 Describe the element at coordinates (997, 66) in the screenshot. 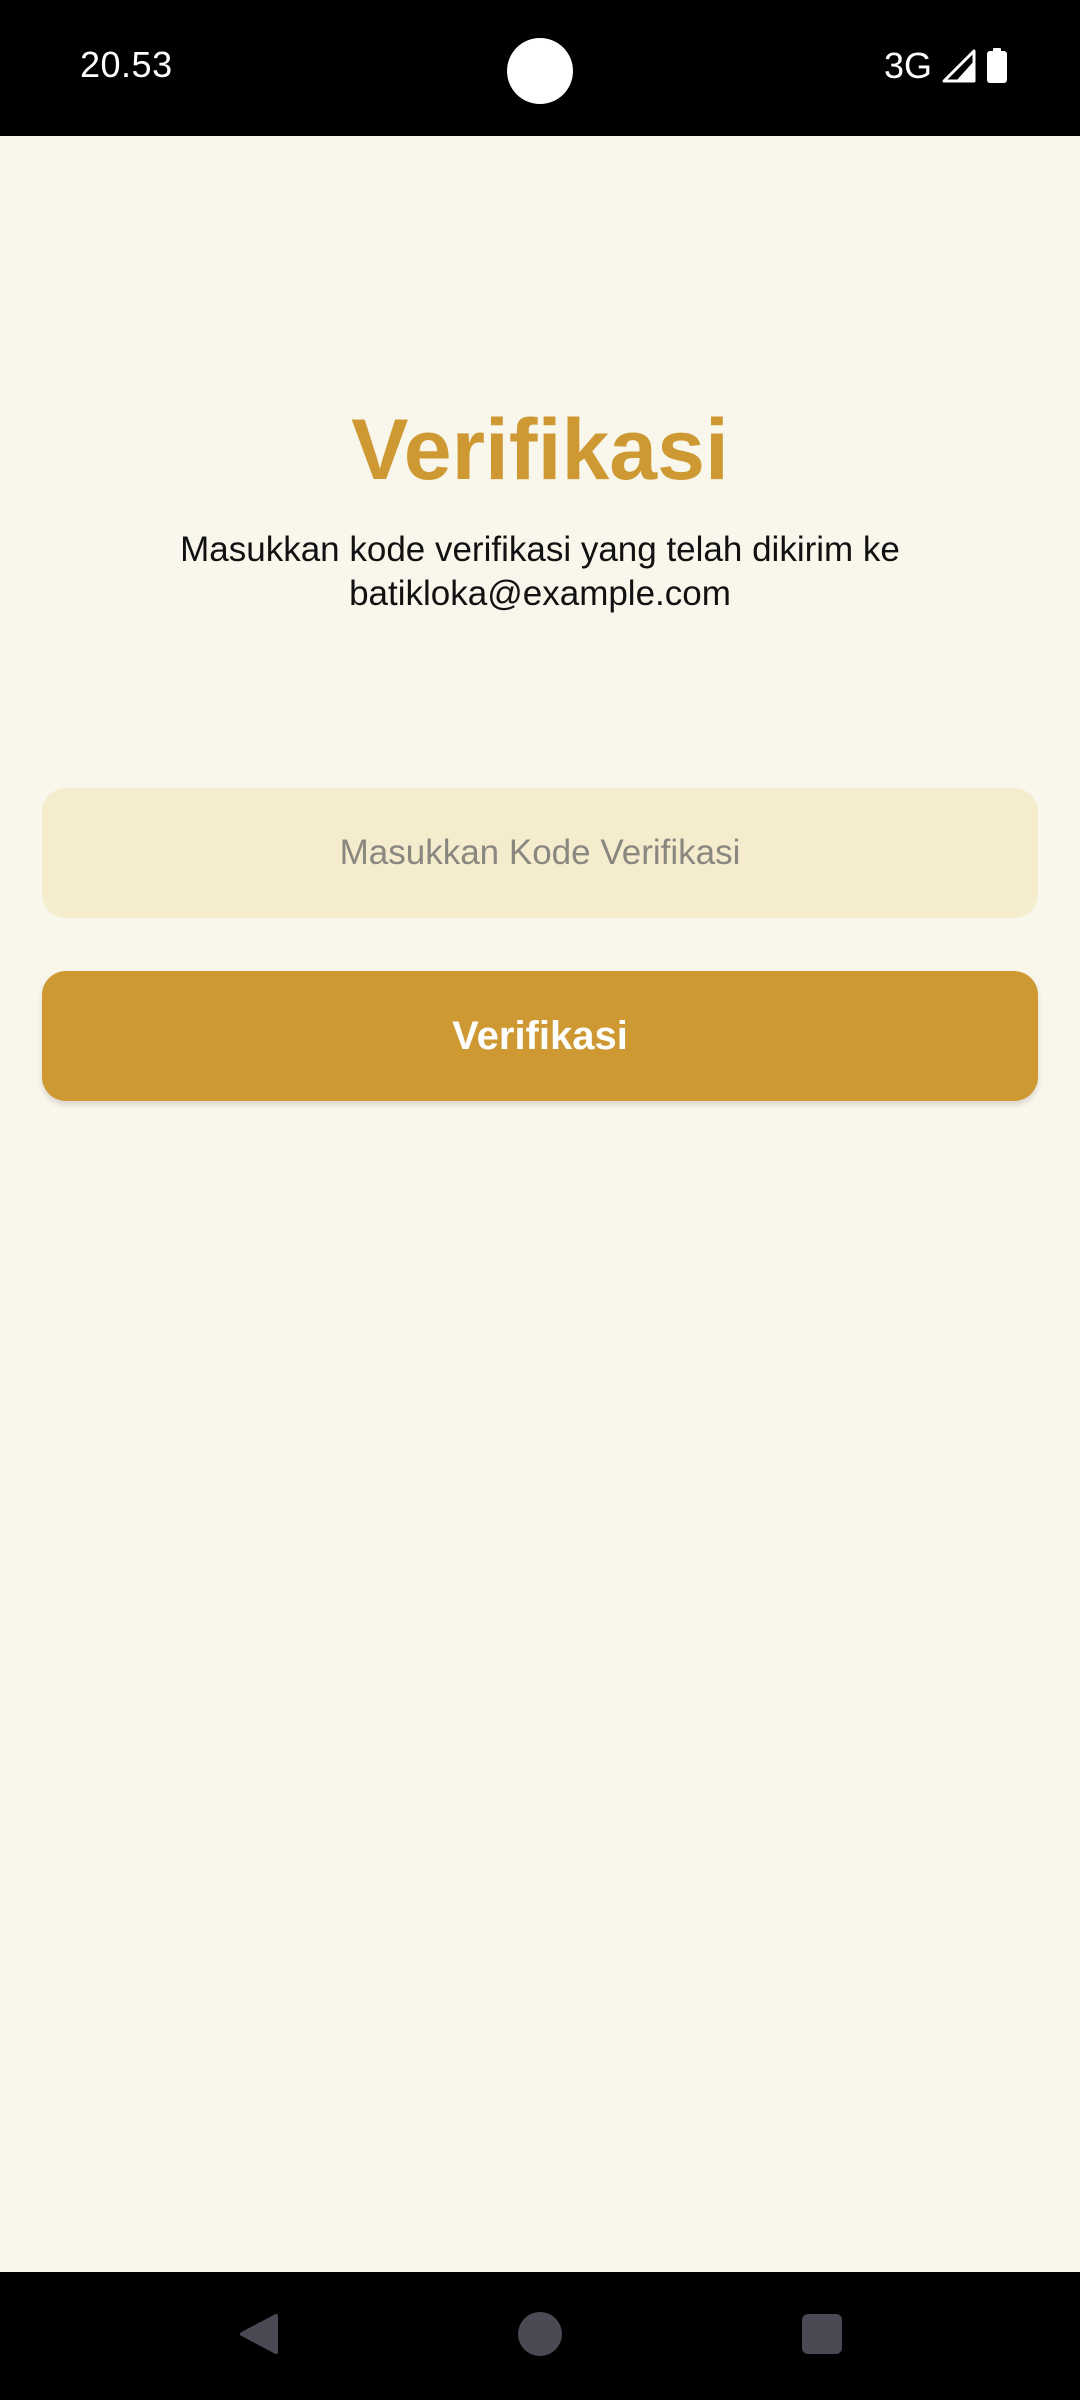

I see `battery-icon` at that location.